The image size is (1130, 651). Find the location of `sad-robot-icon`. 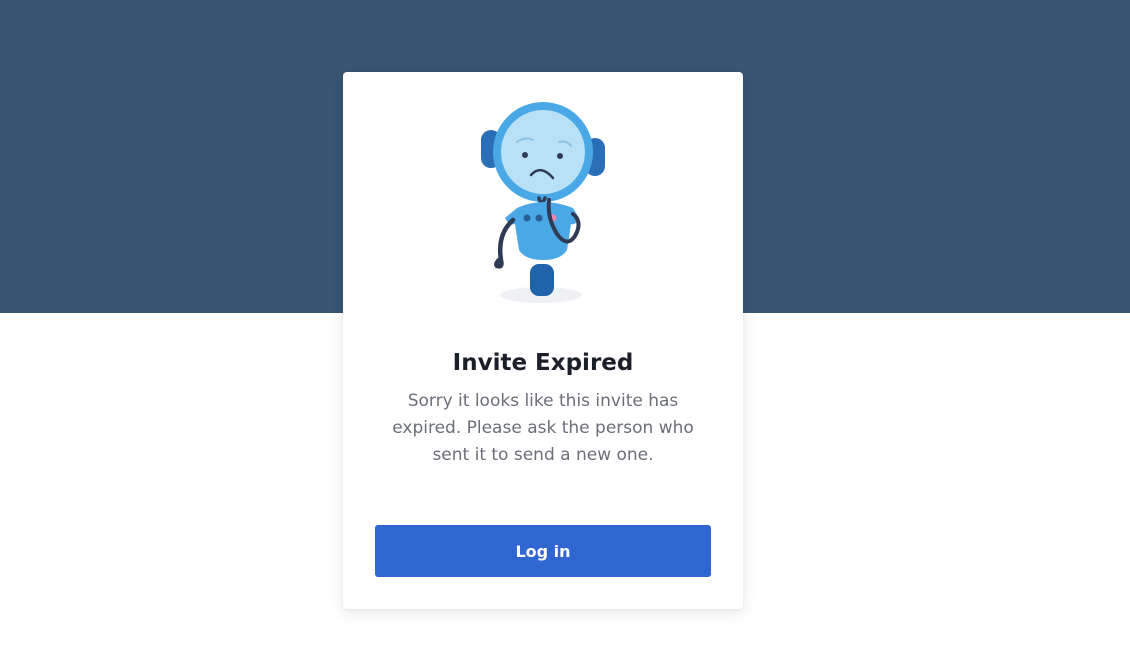

sad-robot-icon is located at coordinates (543, 203).